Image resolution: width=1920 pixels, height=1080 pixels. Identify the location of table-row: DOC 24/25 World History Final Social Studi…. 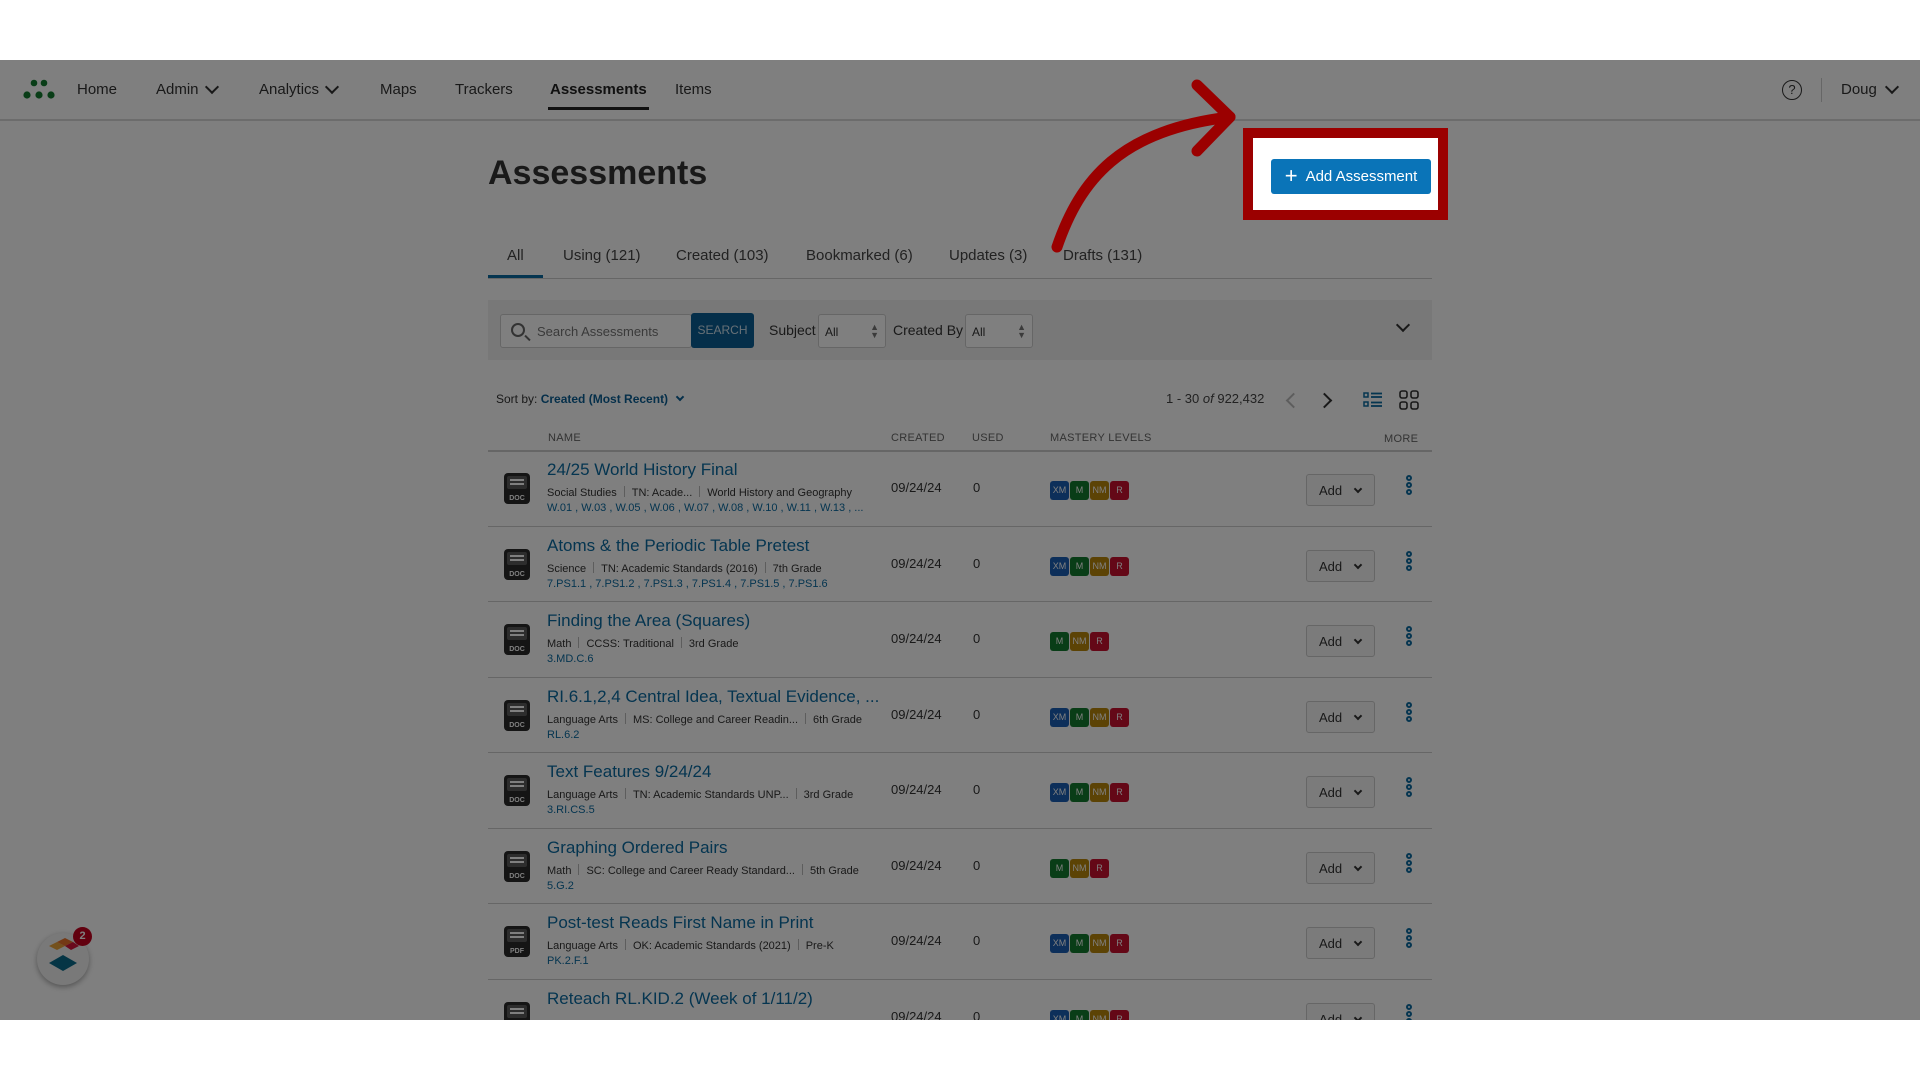
(960, 489).